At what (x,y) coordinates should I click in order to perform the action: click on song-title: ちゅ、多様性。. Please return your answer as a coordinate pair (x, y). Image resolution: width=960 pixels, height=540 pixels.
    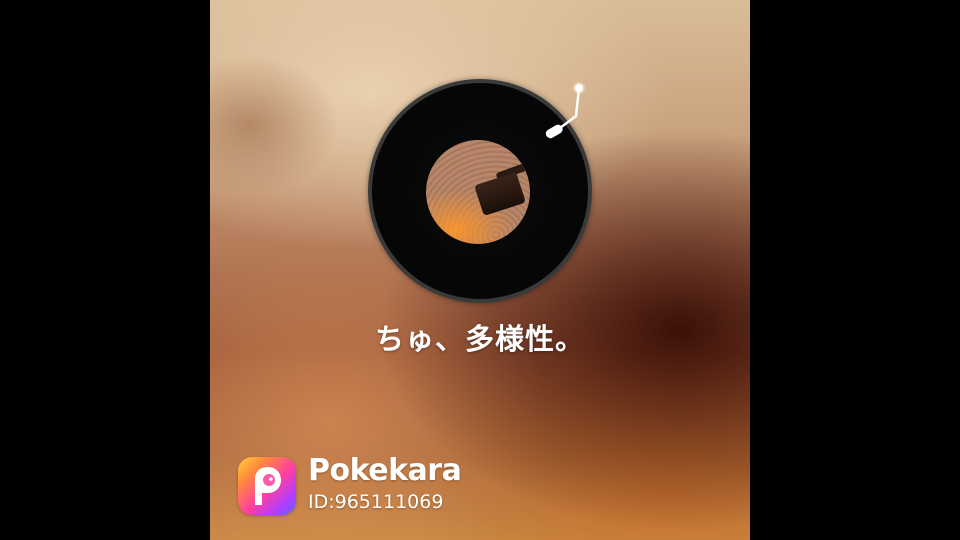
    Looking at the image, I should click on (479, 339).